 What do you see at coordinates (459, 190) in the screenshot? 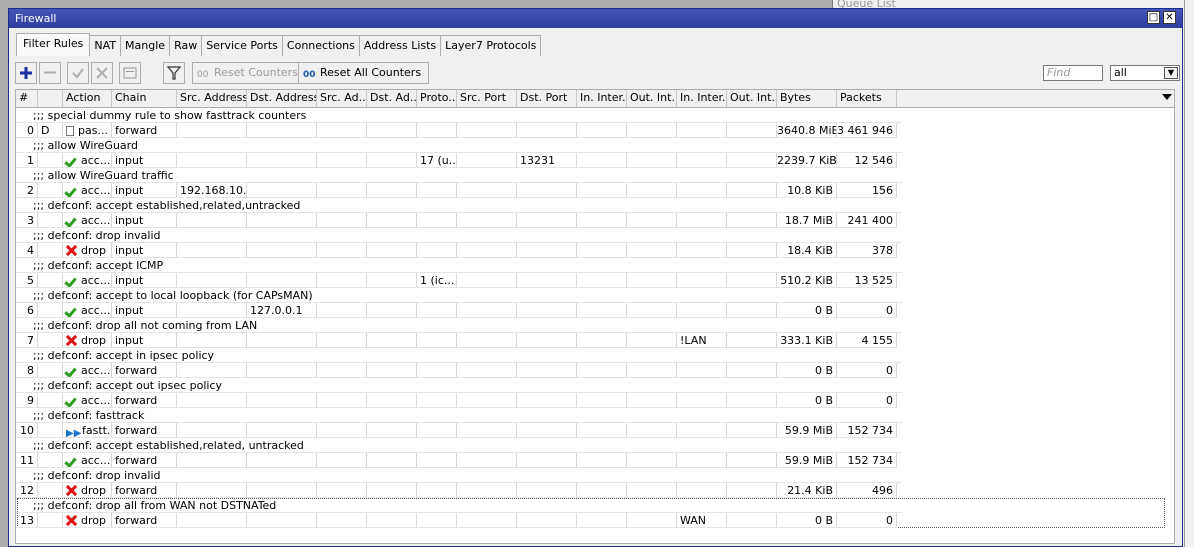
I see `table-row: 2 acc... input 192.168.10... 10.8 KiB 156` at bounding box center [459, 190].